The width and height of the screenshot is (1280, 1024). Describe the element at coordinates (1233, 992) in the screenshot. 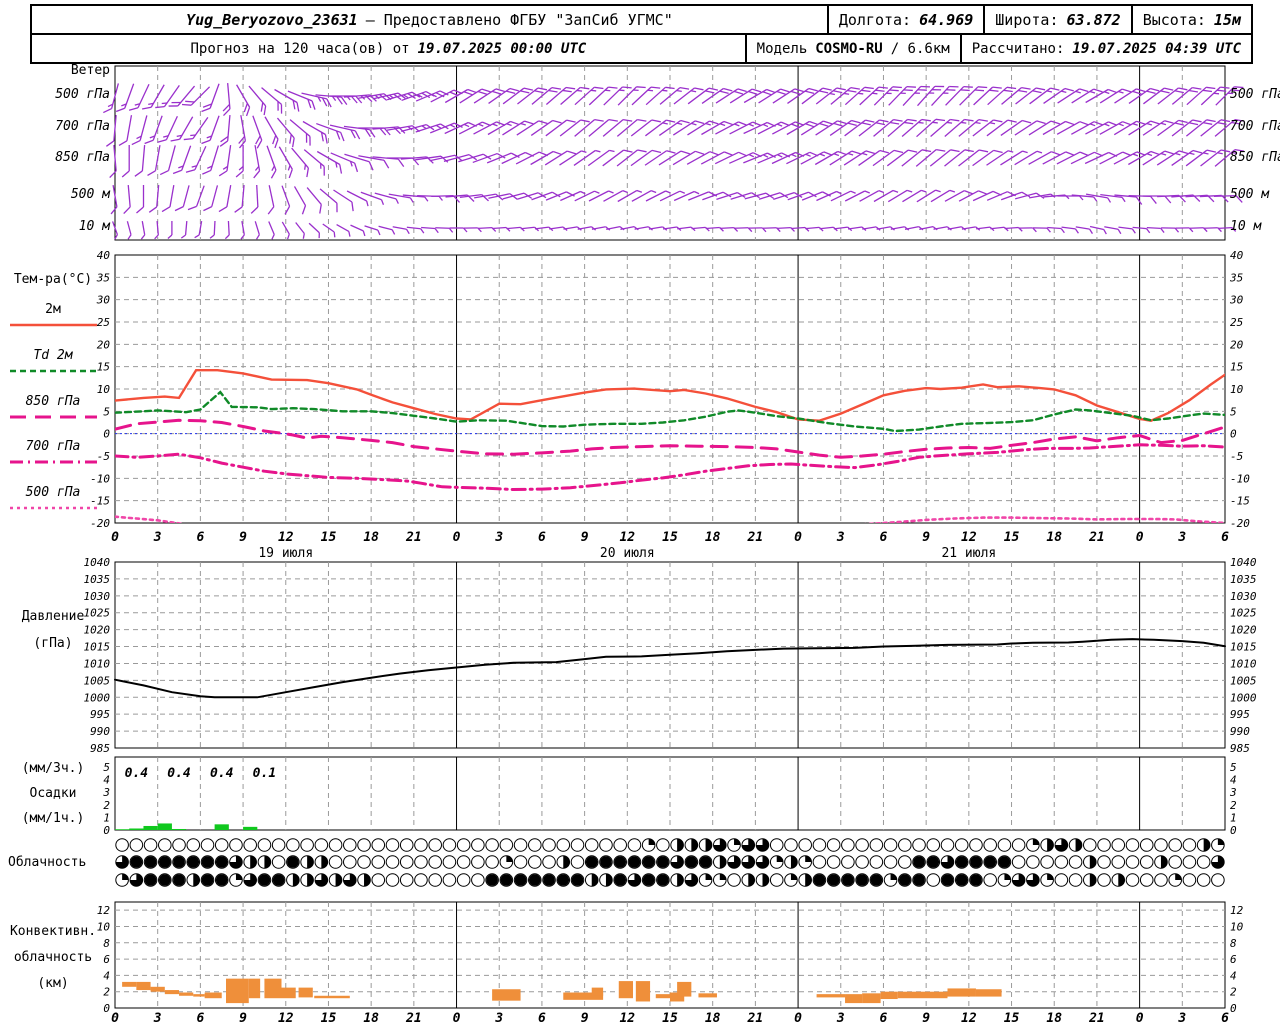

I see `y-axis-tick-label: 2` at that location.